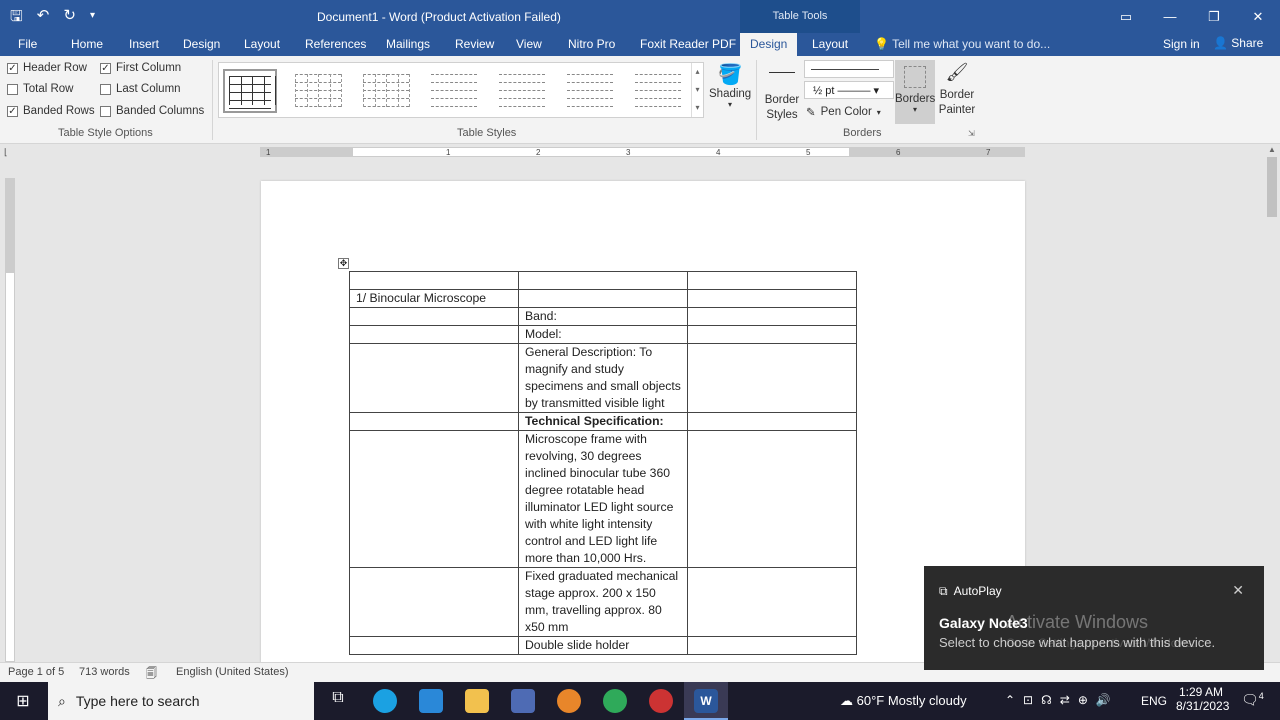  I want to click on toast-close-icon: ✕, so click(1238, 590).